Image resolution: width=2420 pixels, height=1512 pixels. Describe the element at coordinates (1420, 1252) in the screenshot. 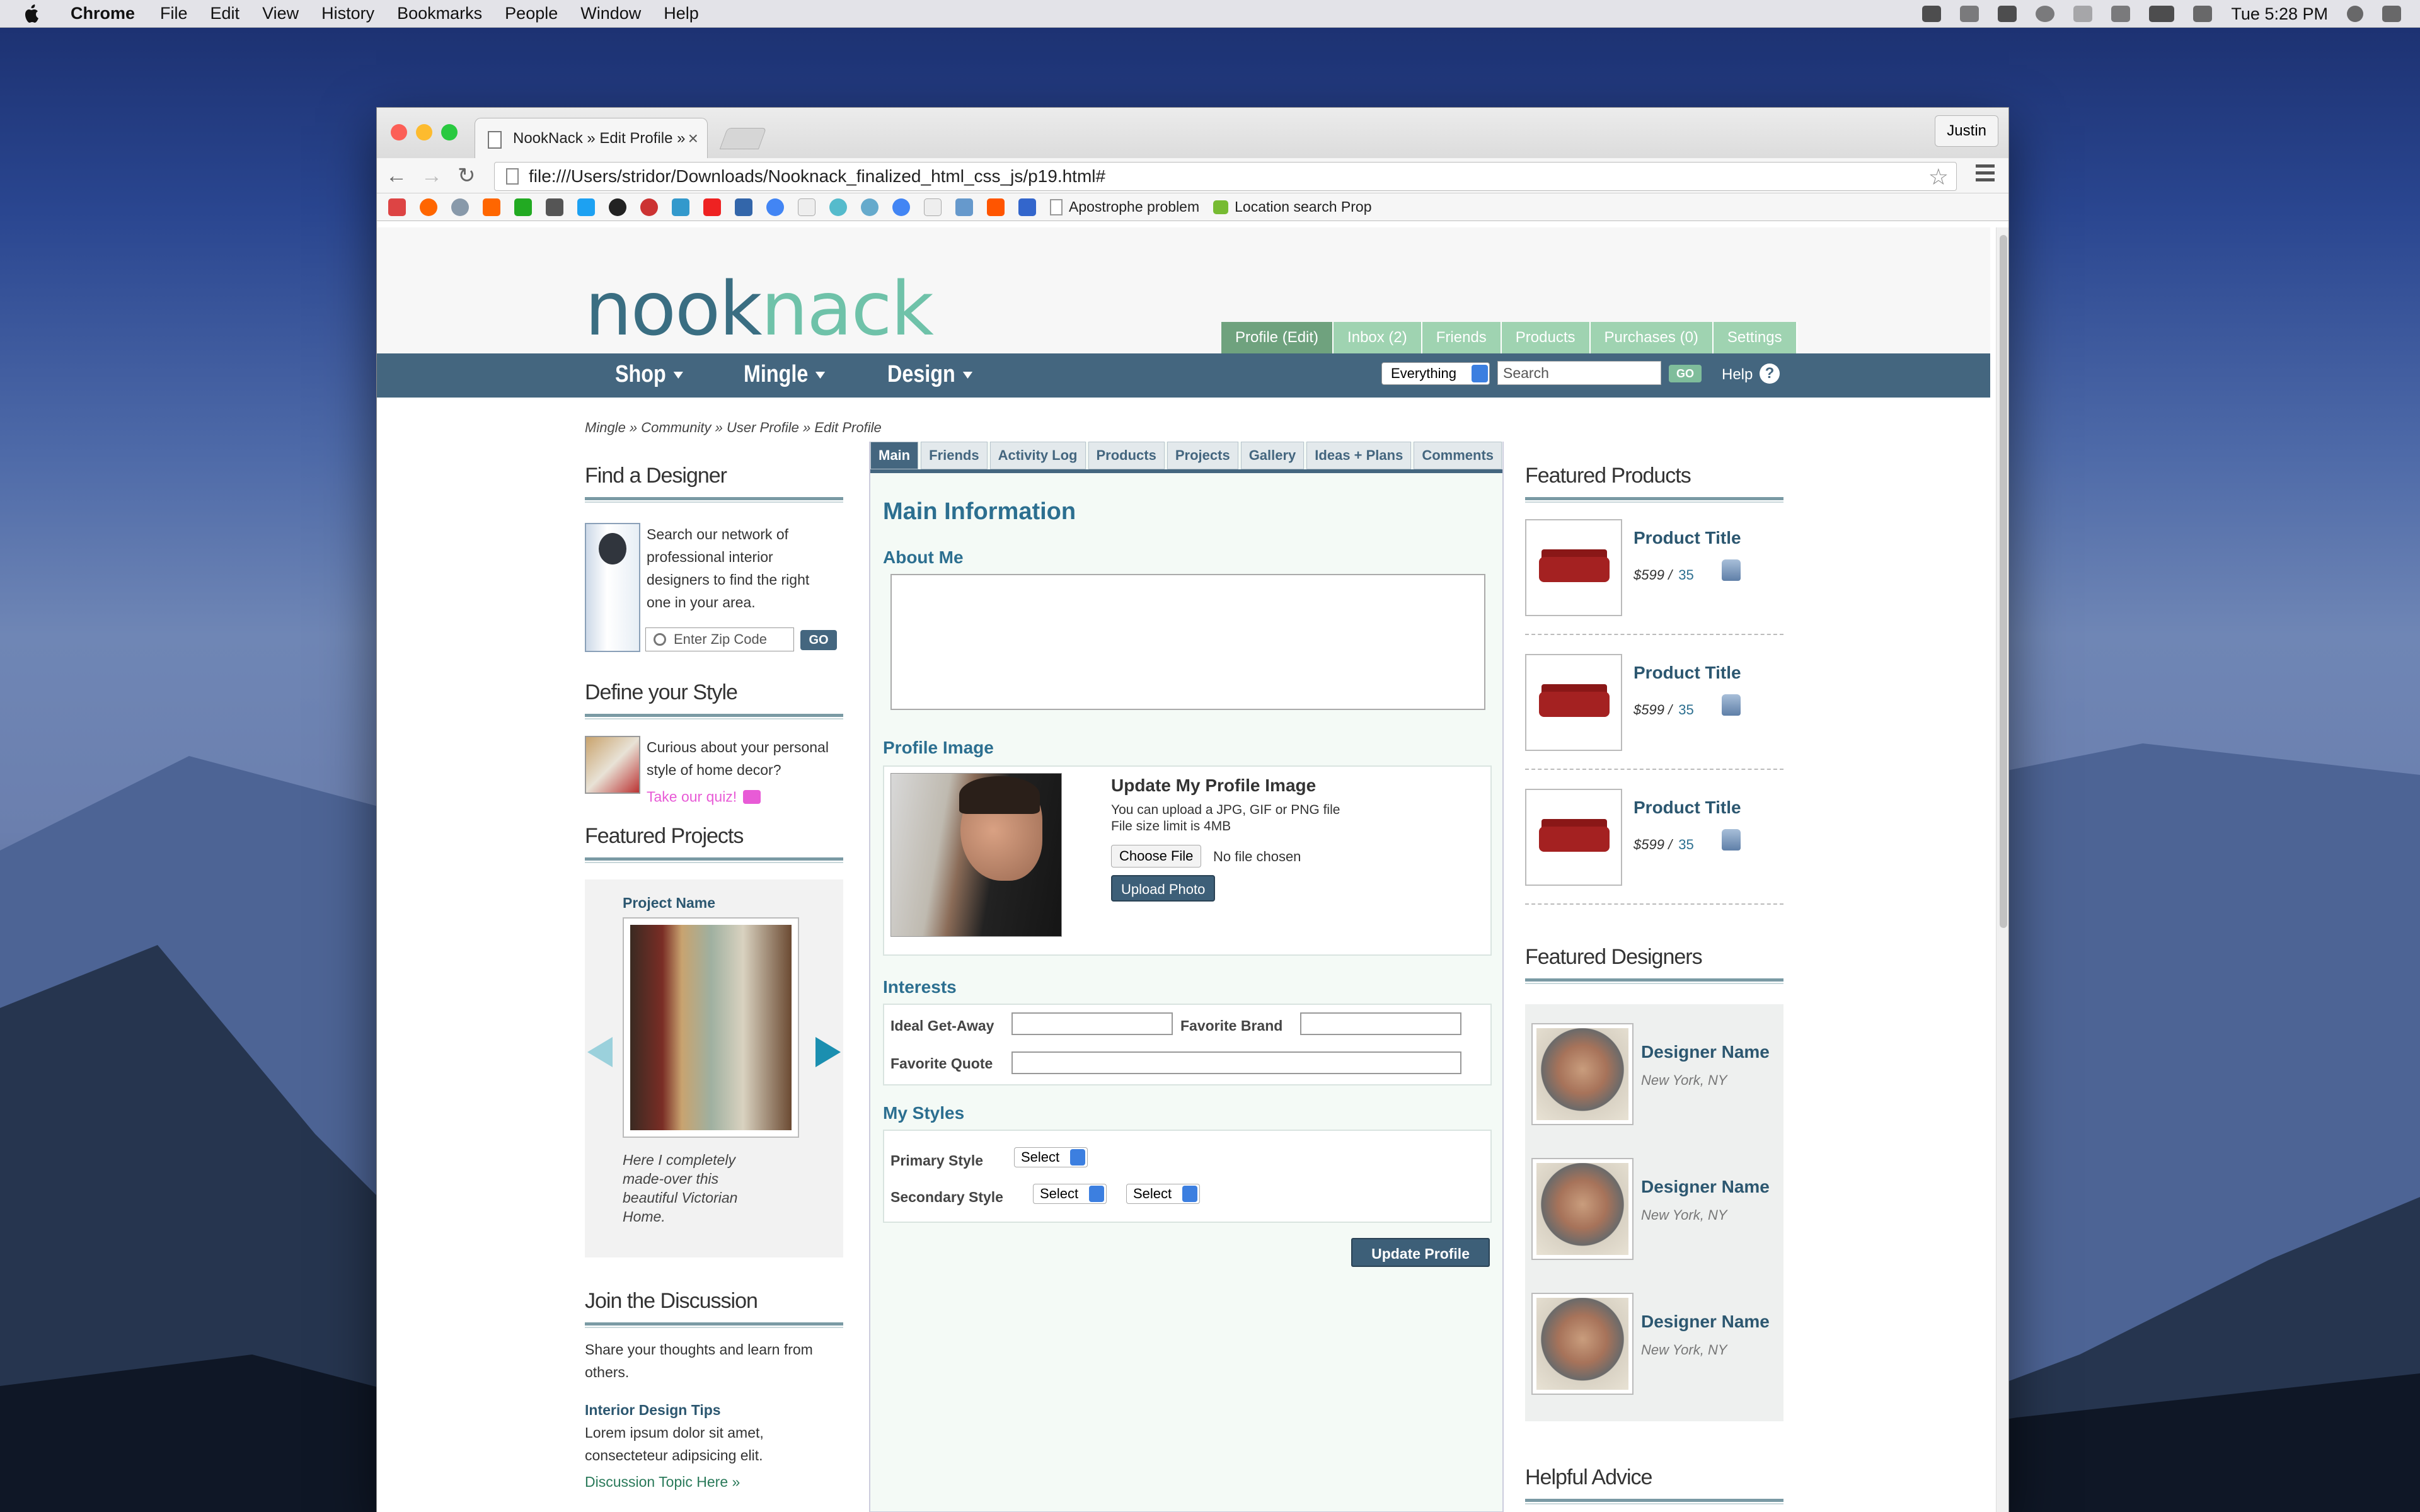

I see `update-profile-button: Update Profile` at that location.